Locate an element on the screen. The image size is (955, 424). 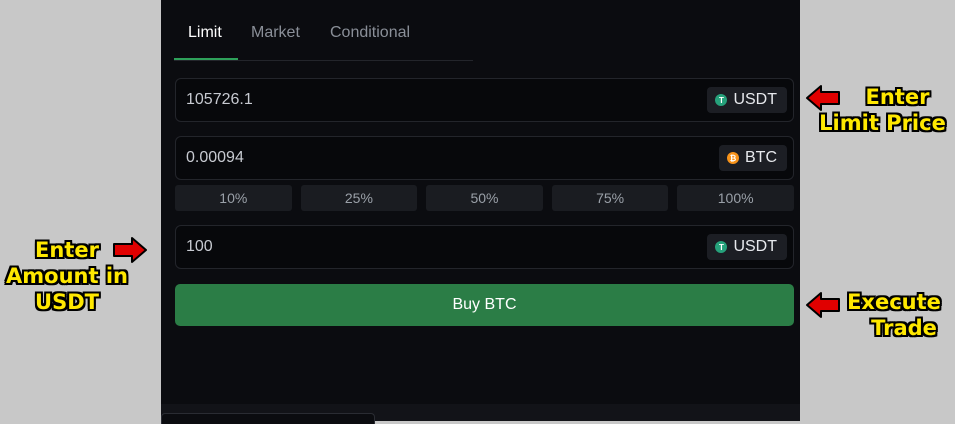
footer-tab is located at coordinates (268, 418).